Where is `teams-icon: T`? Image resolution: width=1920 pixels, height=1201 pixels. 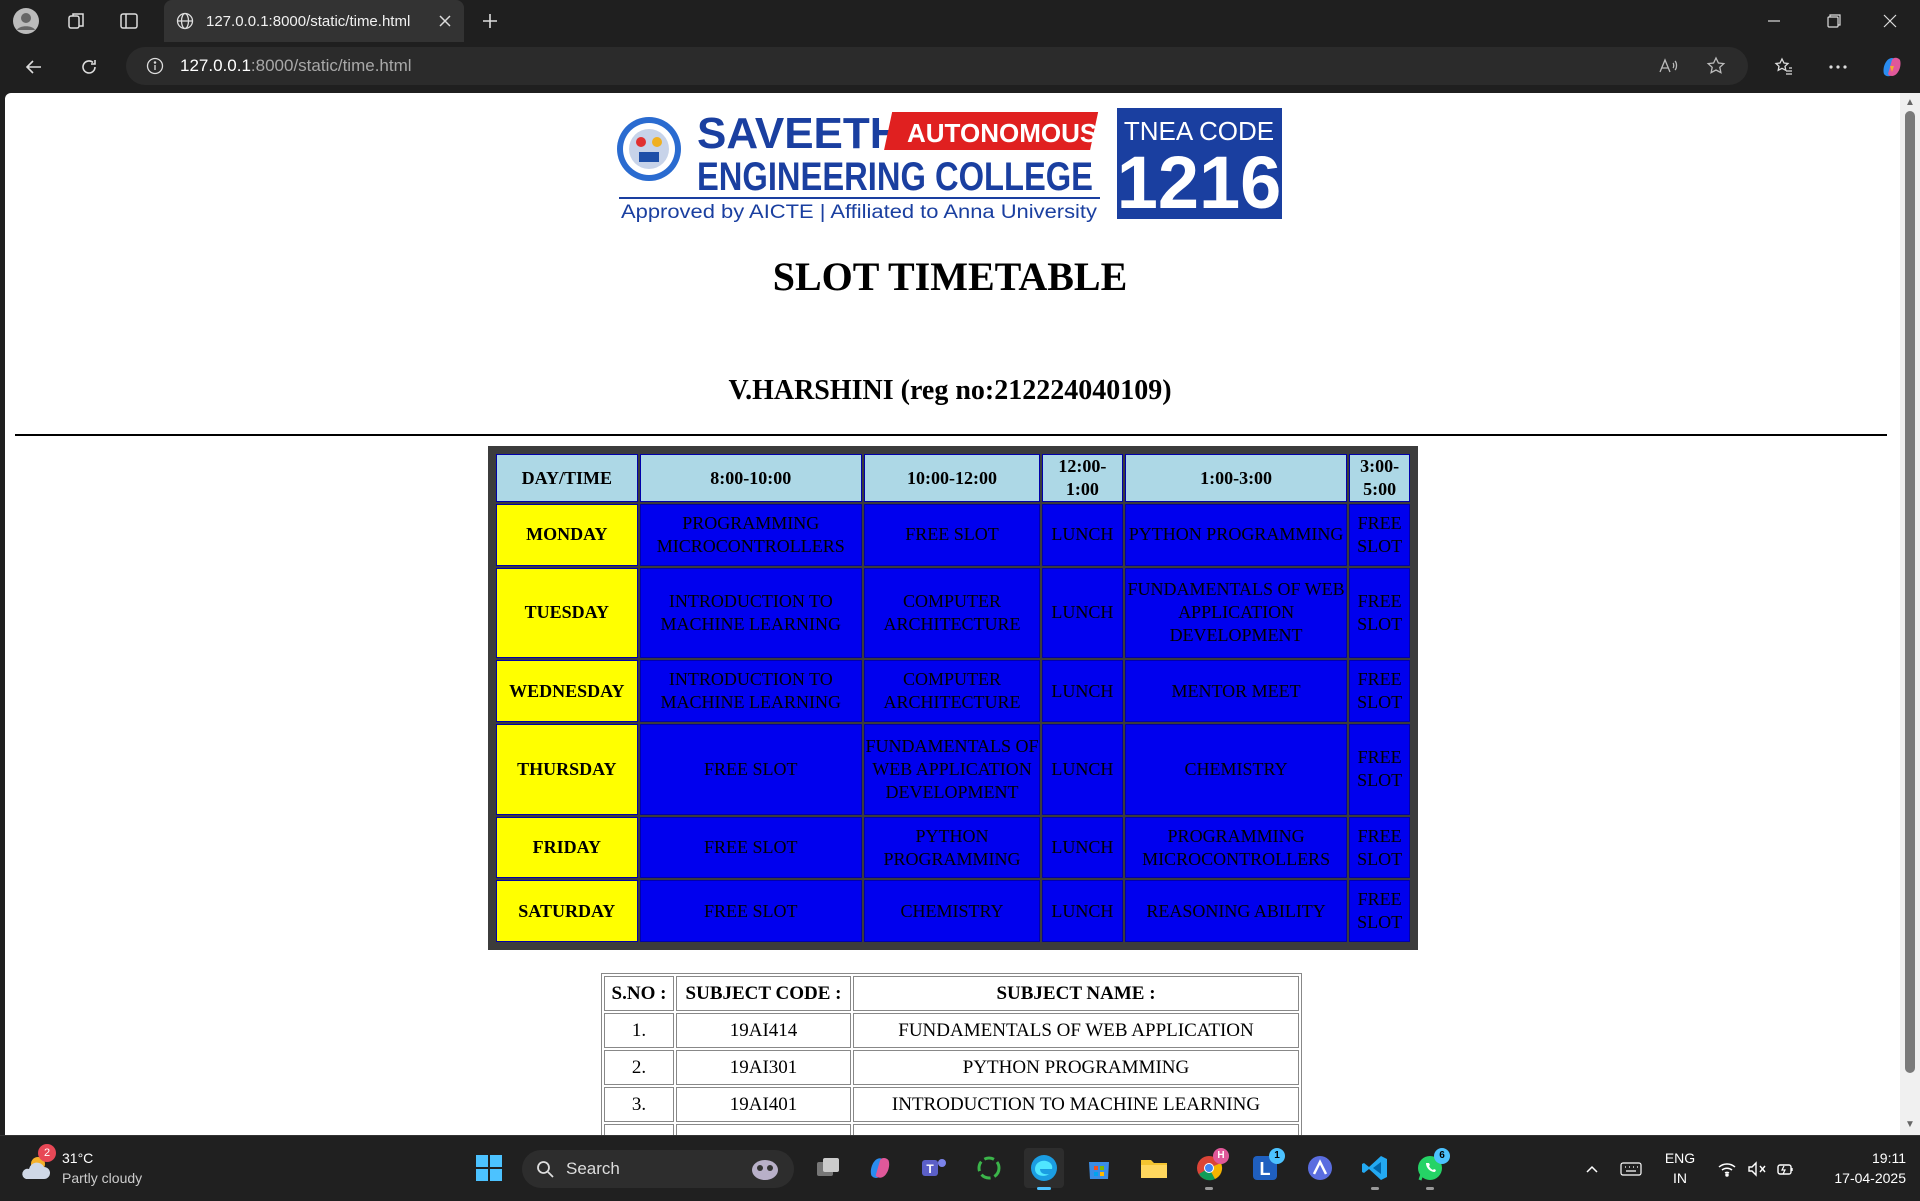
teams-icon: T is located at coordinates (934, 1168).